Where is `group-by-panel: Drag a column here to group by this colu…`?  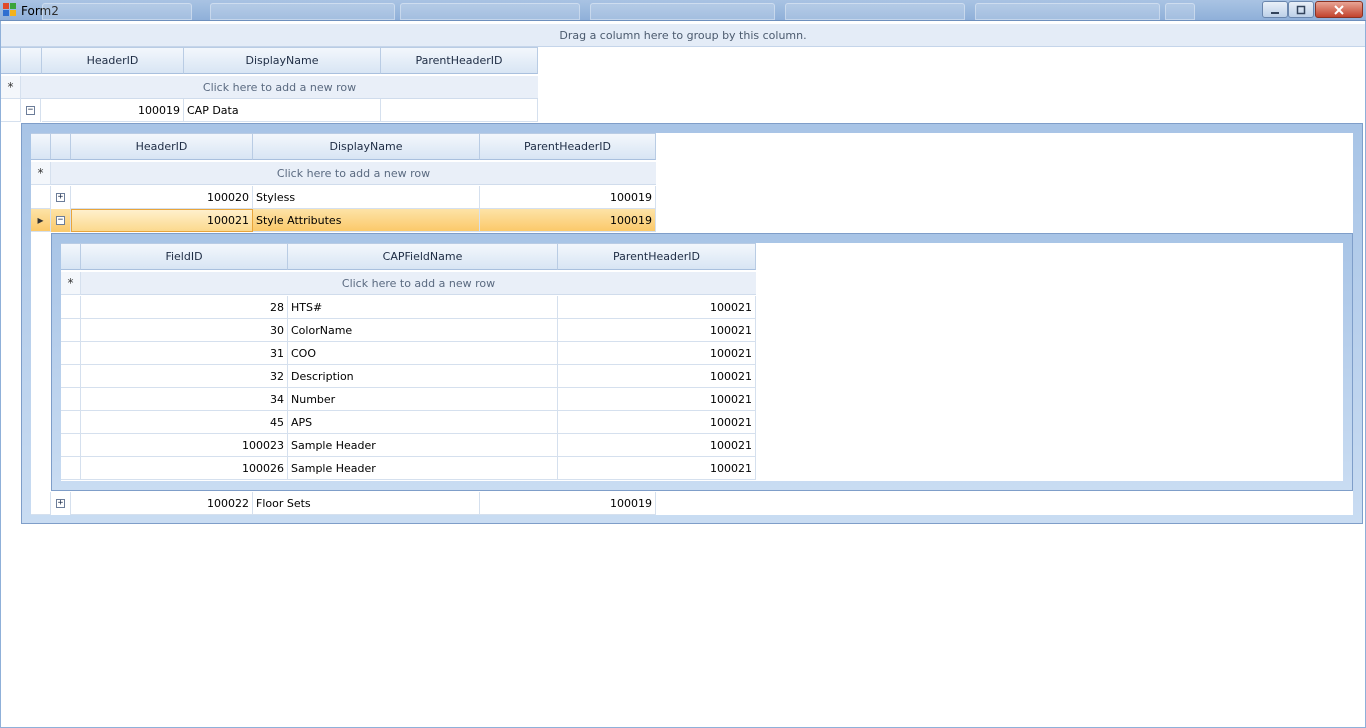 group-by-panel: Drag a column here to group by this colu… is located at coordinates (683, 35).